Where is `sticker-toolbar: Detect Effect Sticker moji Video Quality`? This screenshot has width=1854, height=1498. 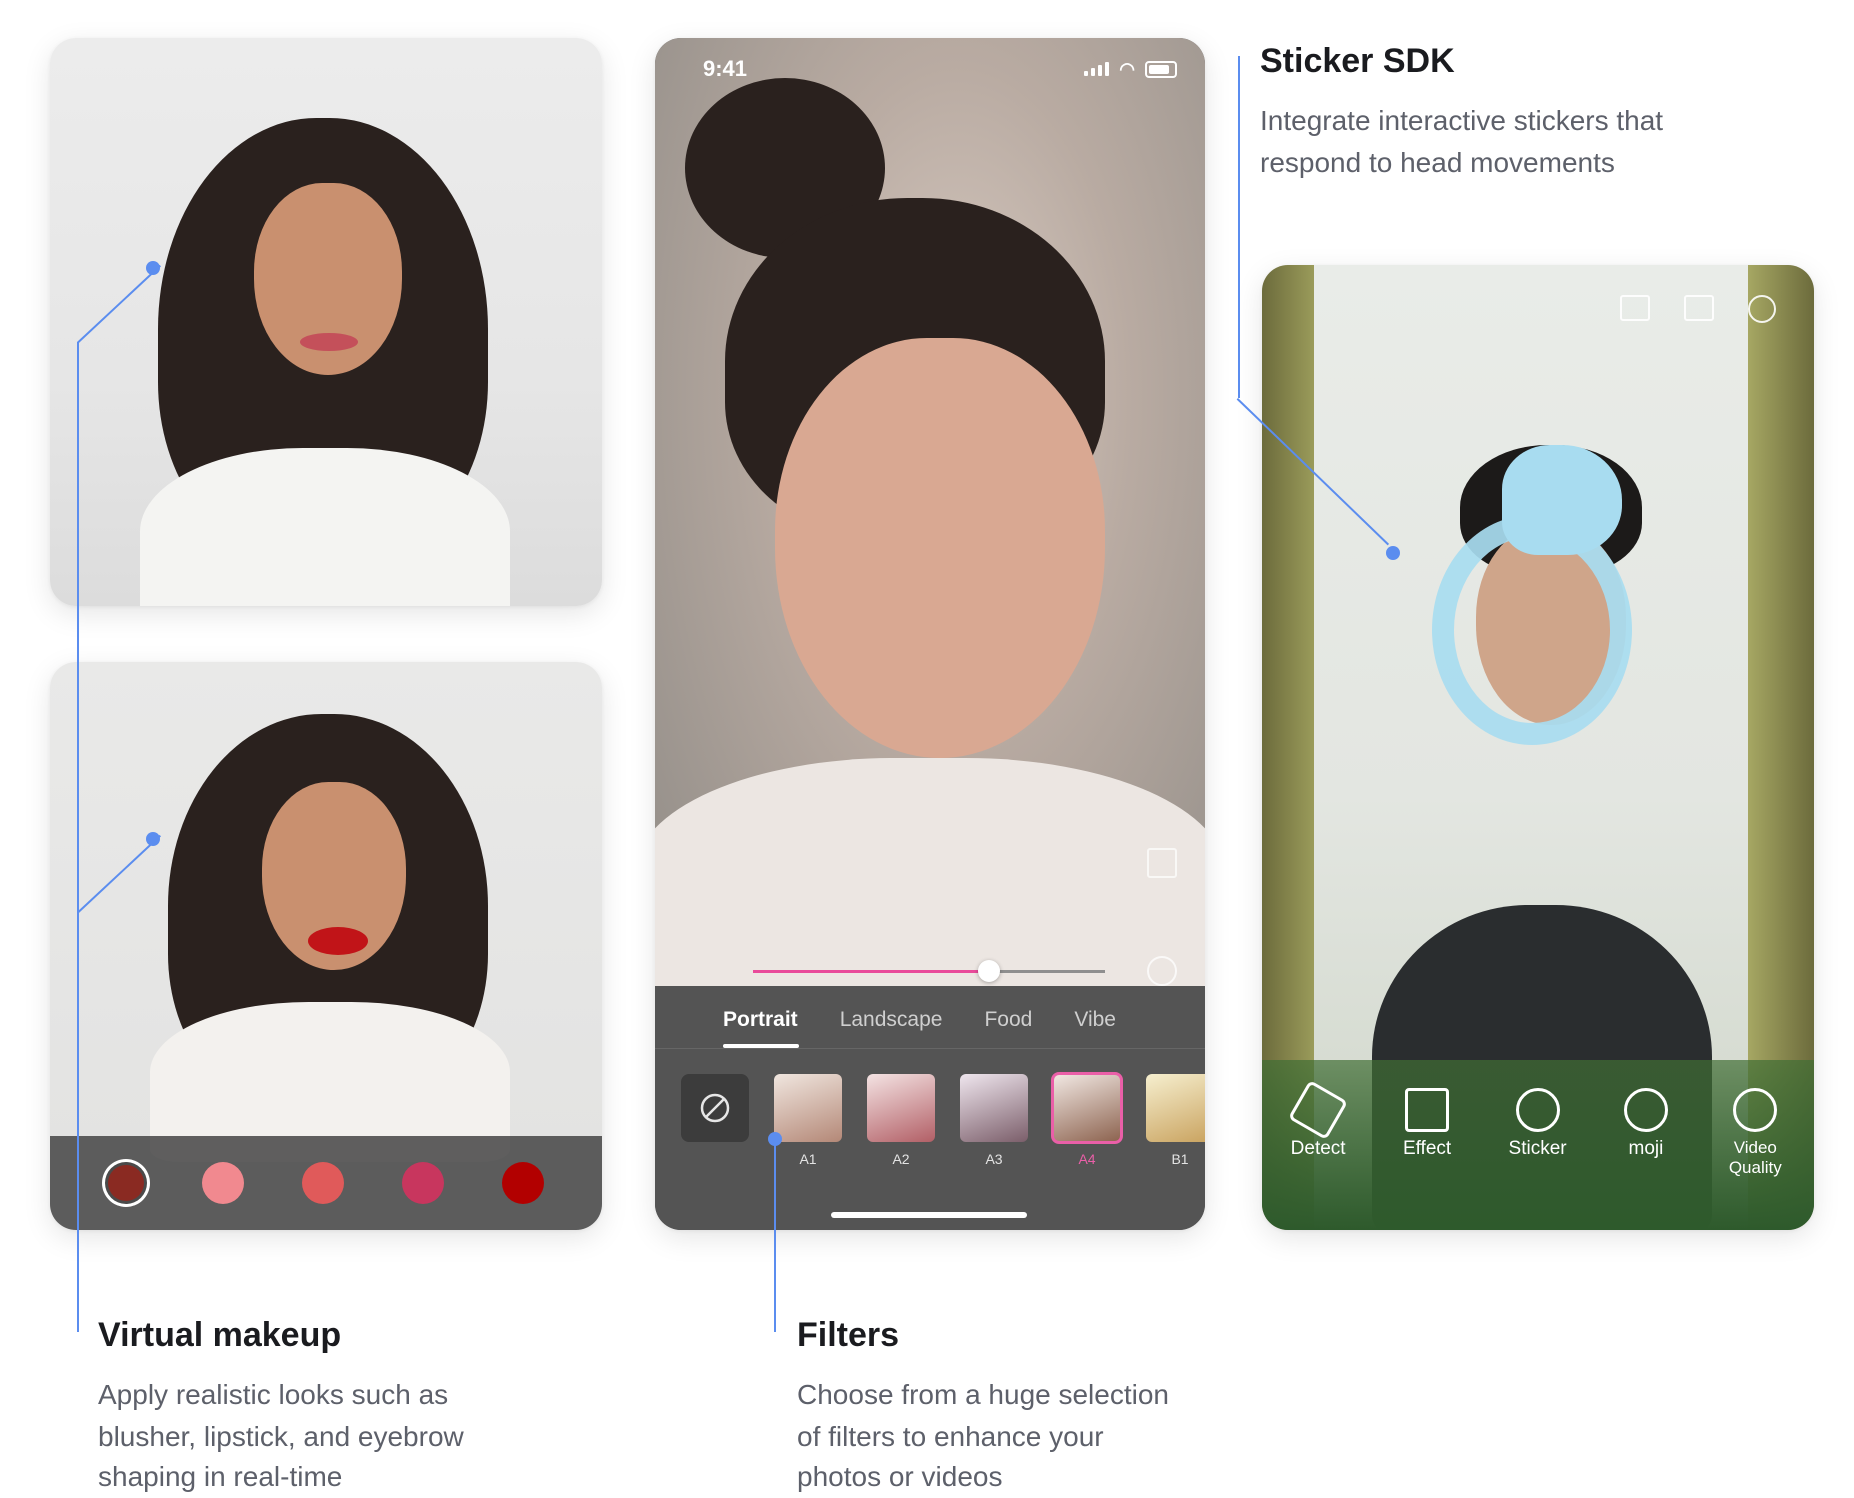 sticker-toolbar: Detect Effect Sticker moji Video Quality is located at coordinates (1538, 1128).